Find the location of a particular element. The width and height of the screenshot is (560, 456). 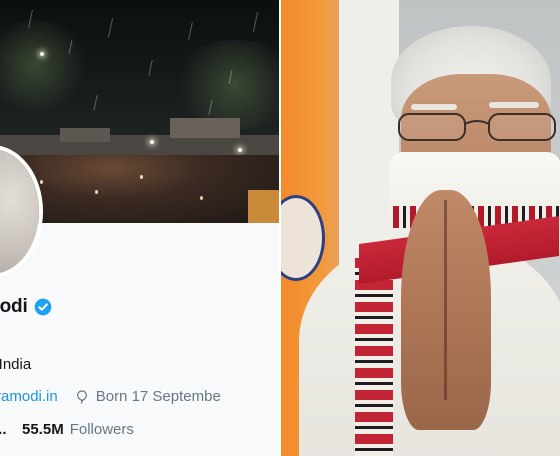

profile-birth-date: Born 17 Septembe is located at coordinates (158, 396).